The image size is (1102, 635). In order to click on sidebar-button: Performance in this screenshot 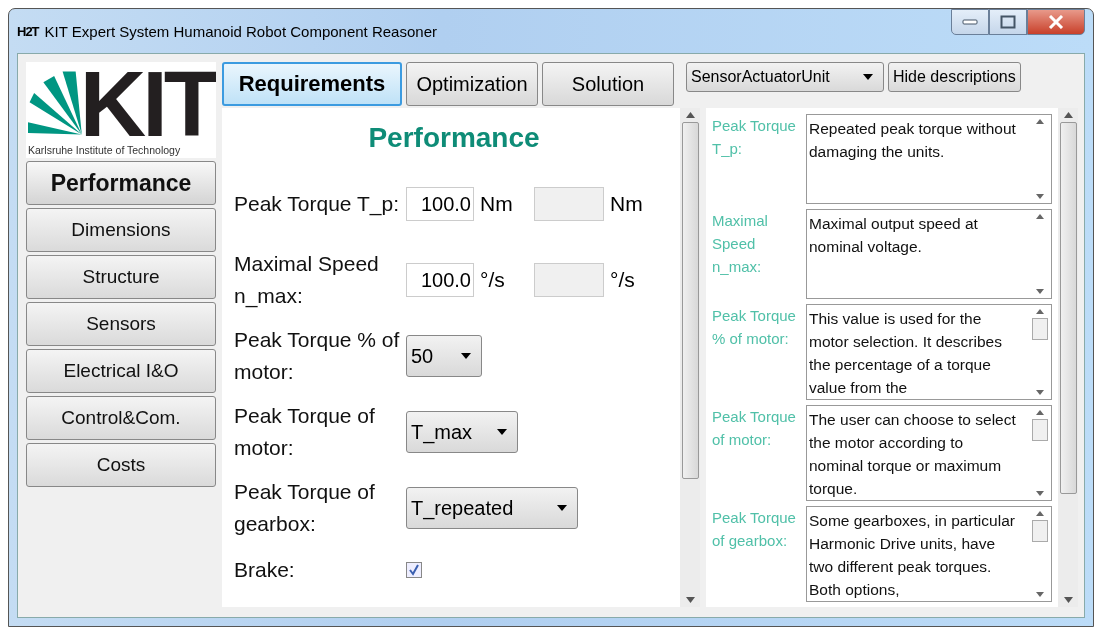, I will do `click(121, 183)`.